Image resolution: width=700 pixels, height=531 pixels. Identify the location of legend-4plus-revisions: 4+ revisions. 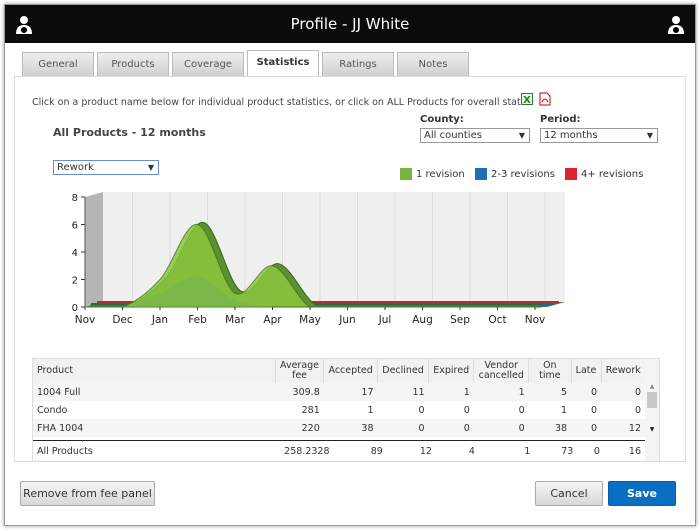
(604, 174).